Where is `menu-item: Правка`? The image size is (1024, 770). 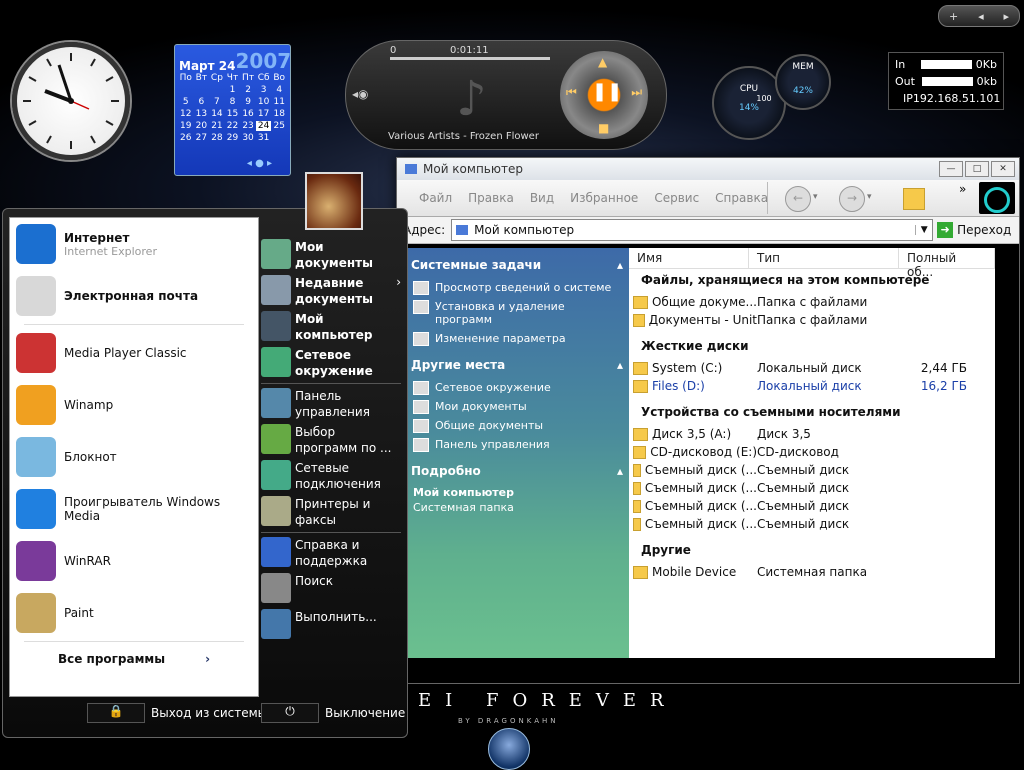
menu-item: Правка is located at coordinates (491, 198).